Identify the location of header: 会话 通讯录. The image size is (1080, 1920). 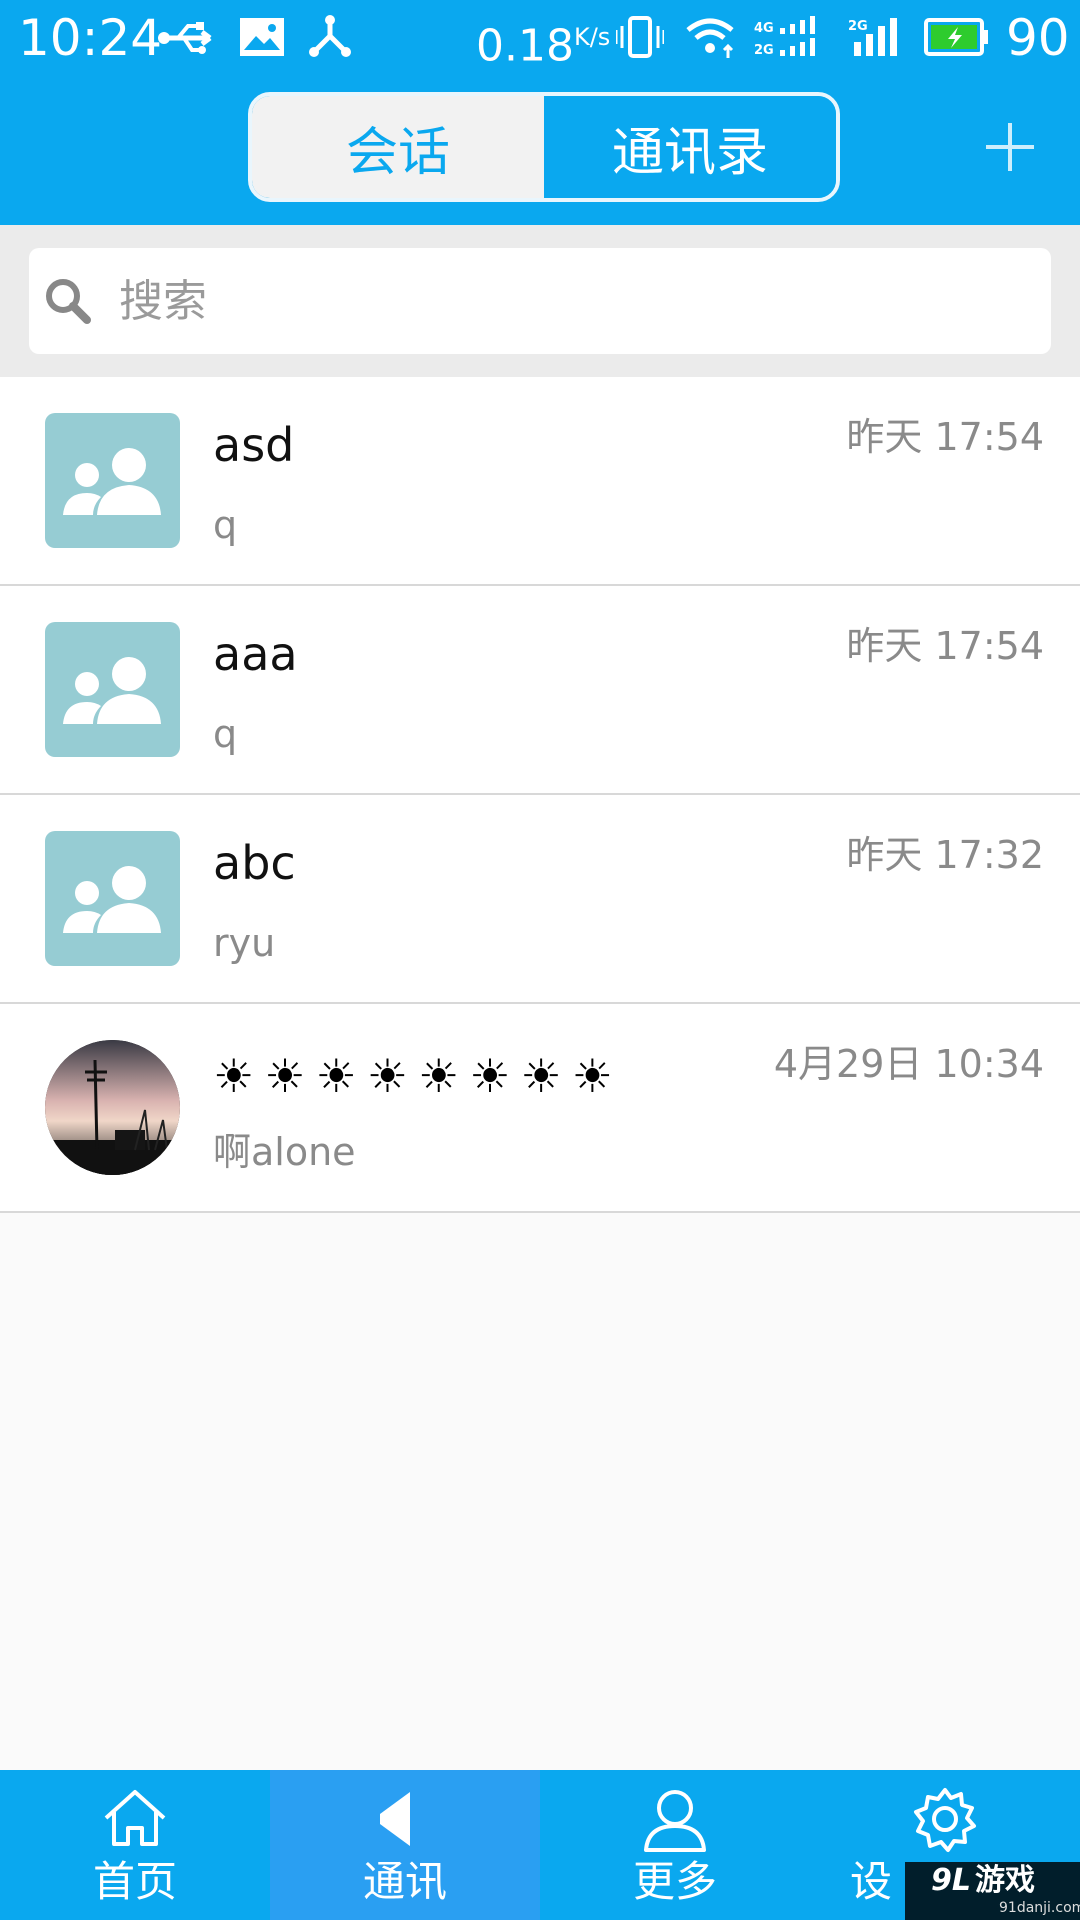
(540, 150).